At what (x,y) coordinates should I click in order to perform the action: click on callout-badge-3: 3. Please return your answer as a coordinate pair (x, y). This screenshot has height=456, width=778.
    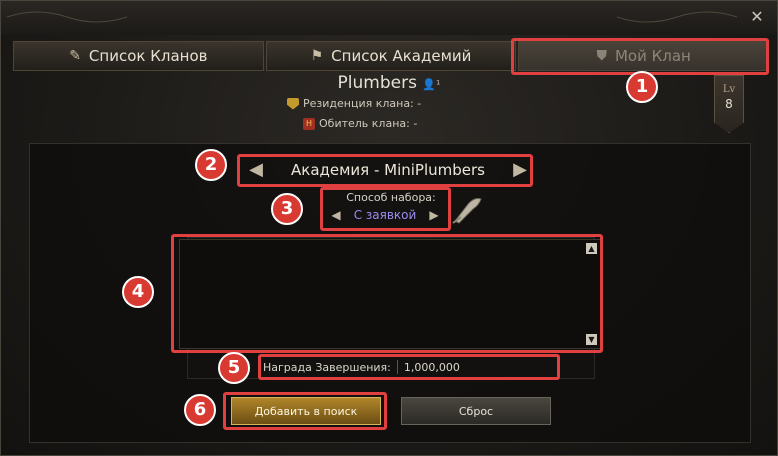
    Looking at the image, I should click on (287, 209).